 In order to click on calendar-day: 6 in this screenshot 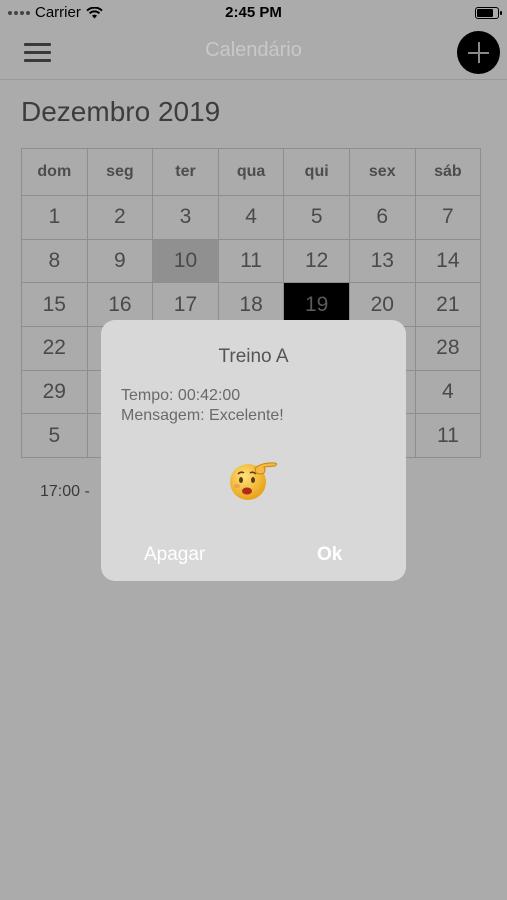, I will do `click(382, 217)`.